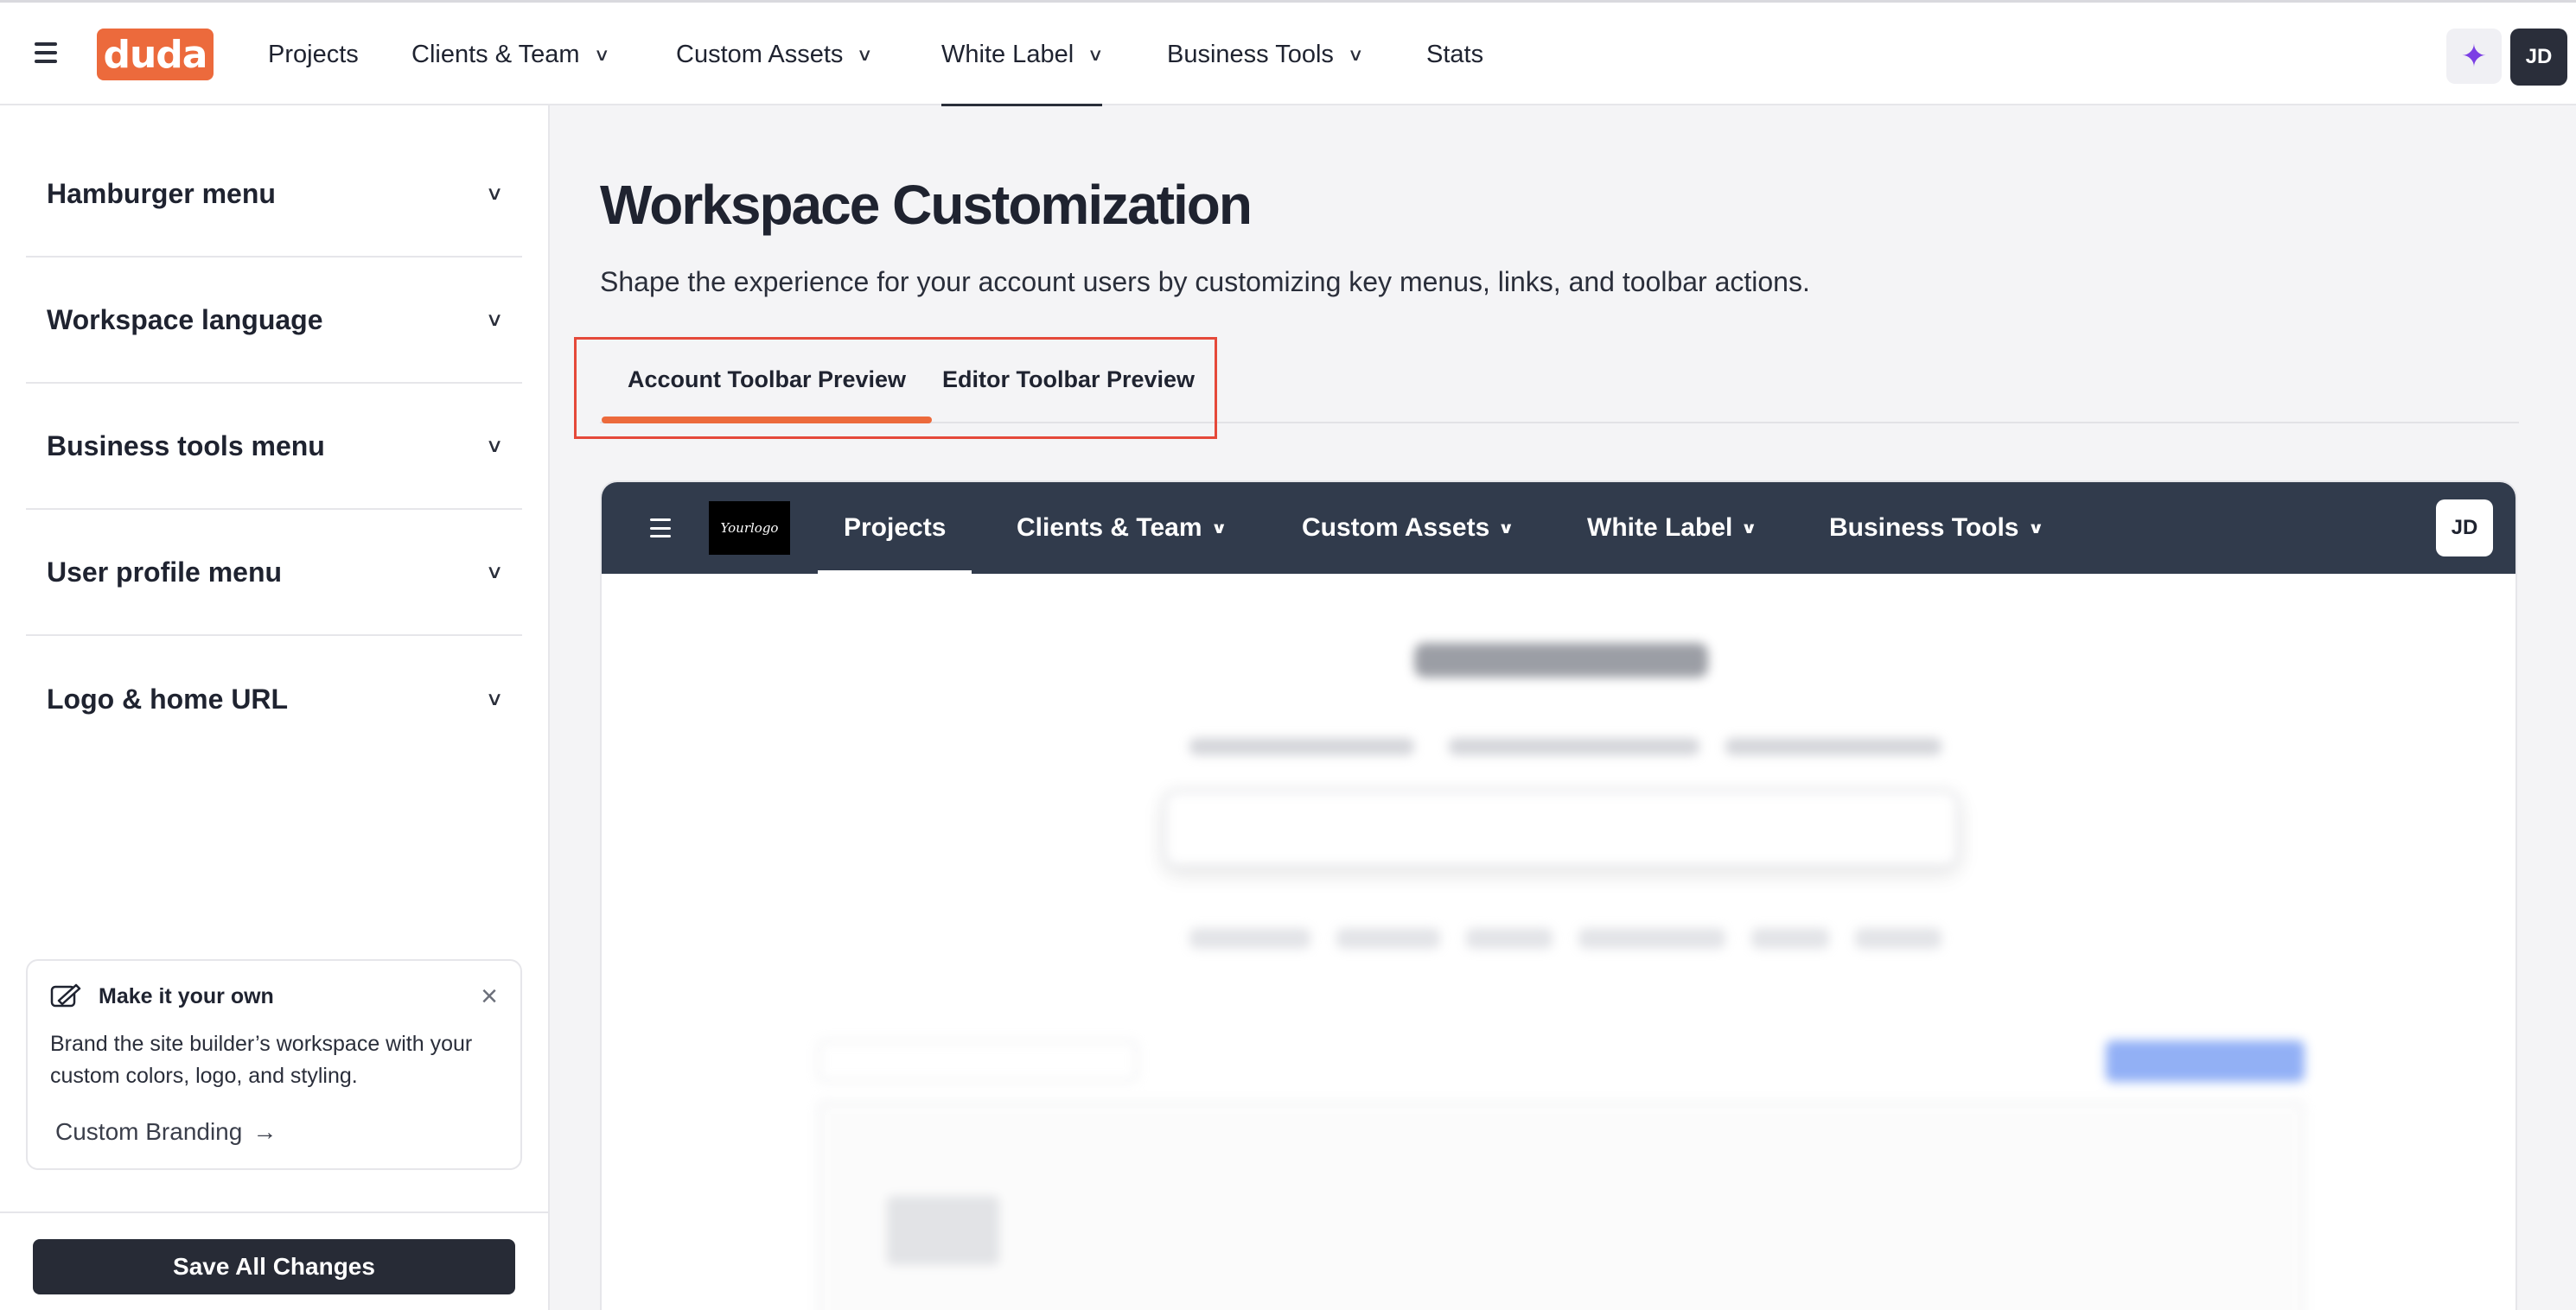  Describe the element at coordinates (1561, 1205) in the screenshot. I see `blurred-table` at that location.